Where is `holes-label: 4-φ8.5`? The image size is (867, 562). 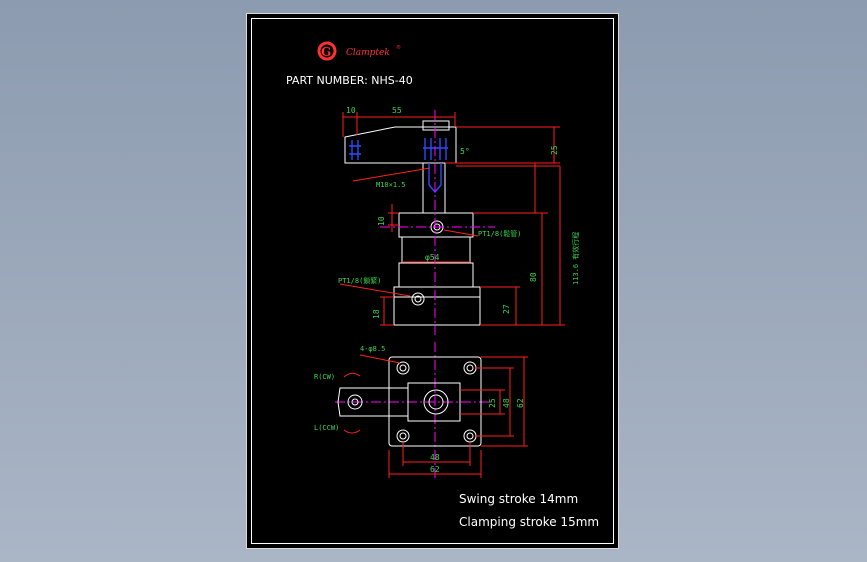 holes-label: 4-φ8.5 is located at coordinates (372, 349).